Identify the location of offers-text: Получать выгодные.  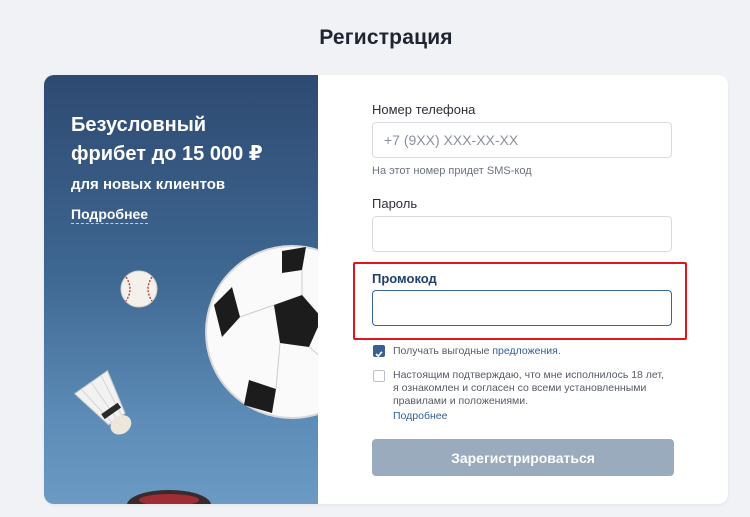
(443, 351).